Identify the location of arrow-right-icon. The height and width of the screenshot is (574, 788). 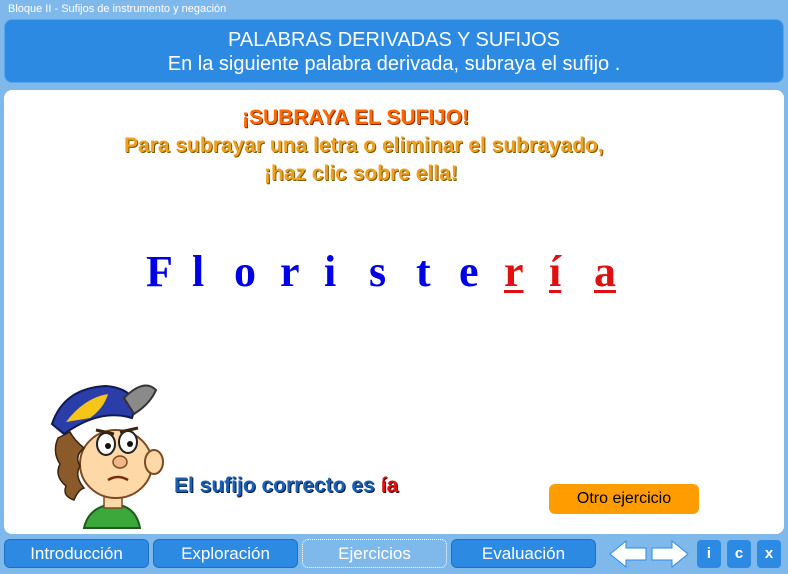
(670, 554).